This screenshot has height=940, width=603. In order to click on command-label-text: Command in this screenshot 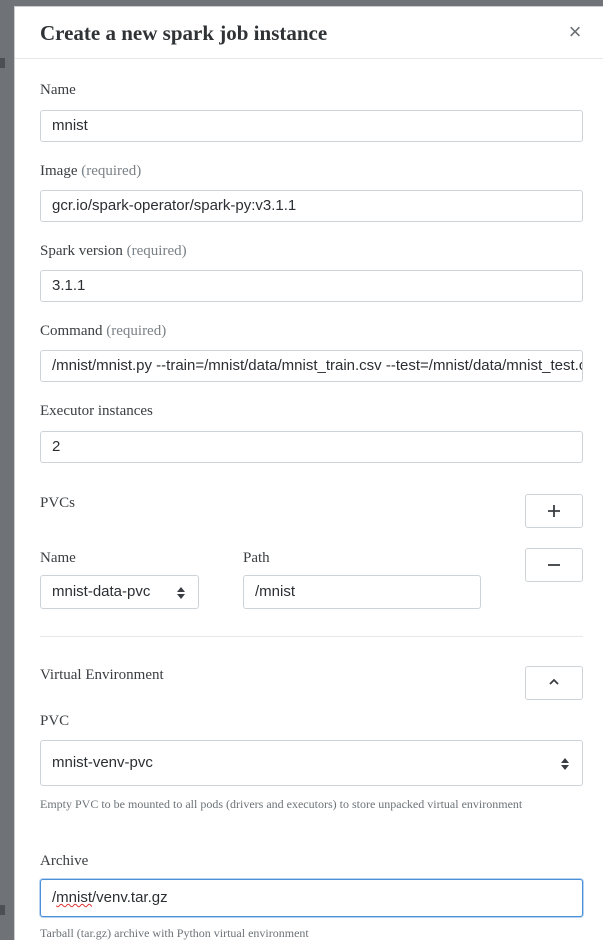, I will do `click(71, 331)`.